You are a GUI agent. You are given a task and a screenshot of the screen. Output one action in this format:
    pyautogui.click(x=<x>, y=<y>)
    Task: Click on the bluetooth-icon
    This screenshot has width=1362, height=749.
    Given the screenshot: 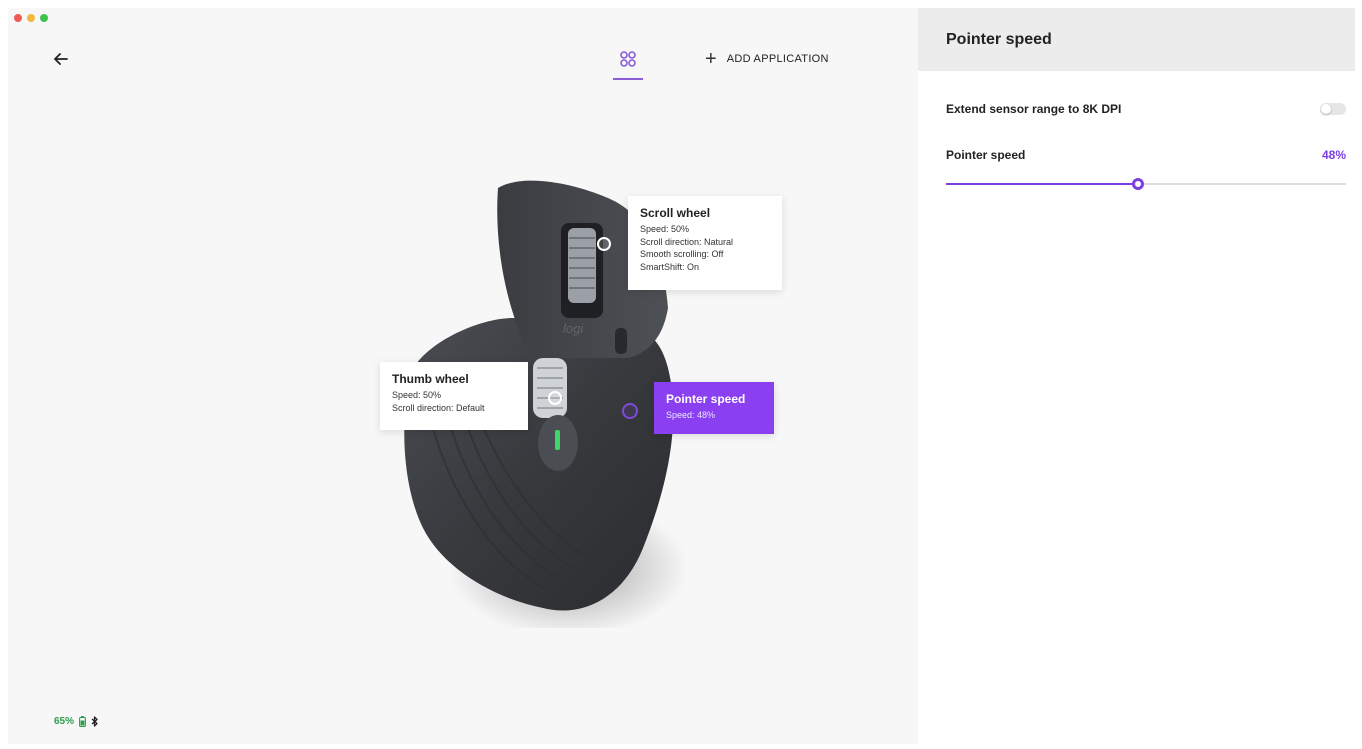 What is the action you would take?
    pyautogui.click(x=94, y=721)
    